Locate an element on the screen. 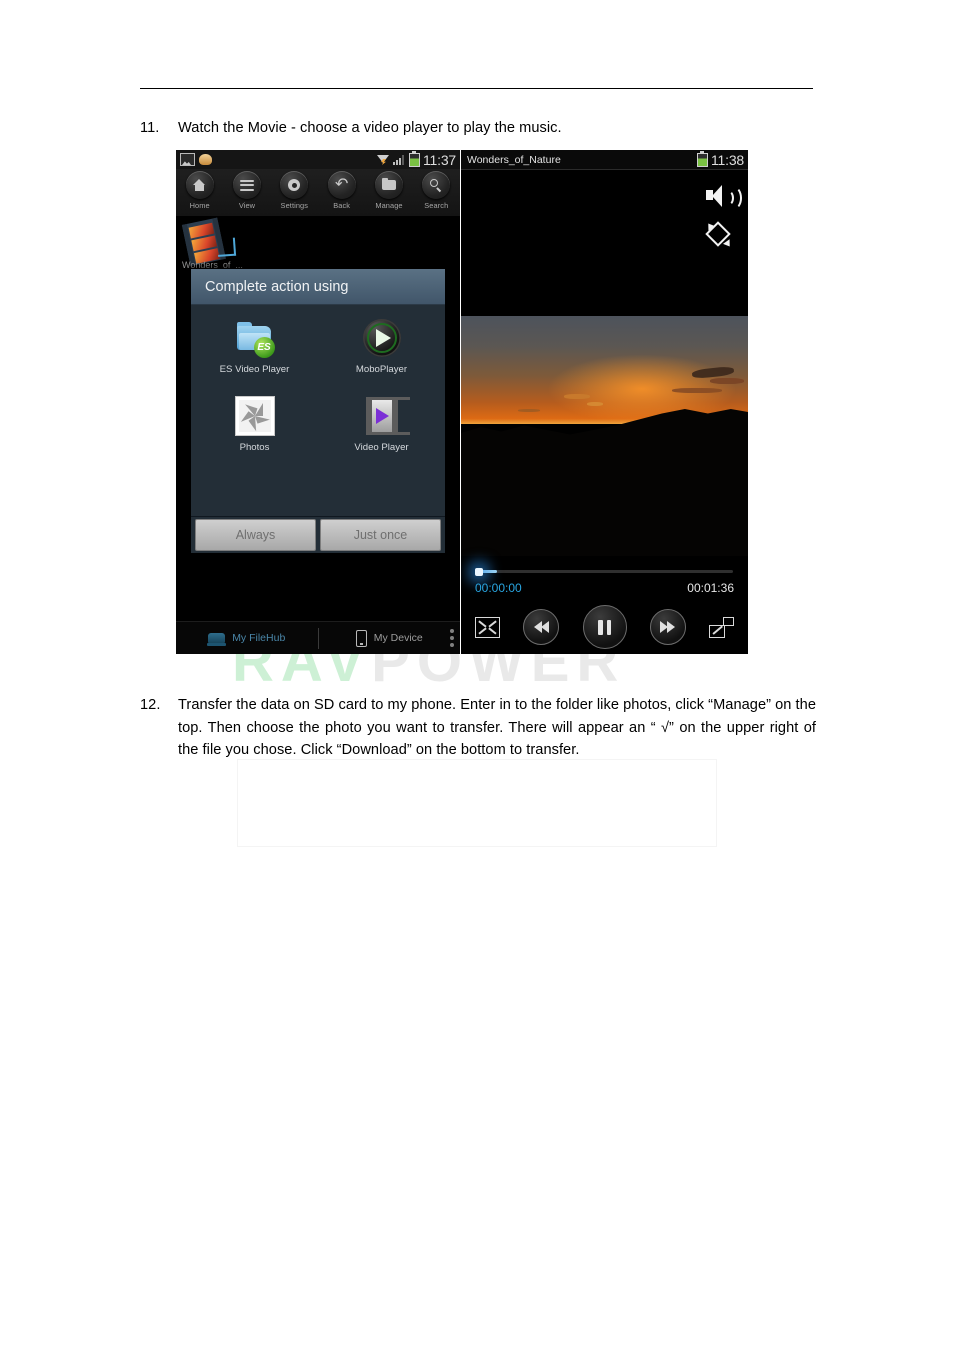 This screenshot has height=1351, width=954. dialog-buttons: Always Just once is located at coordinates (318, 535).